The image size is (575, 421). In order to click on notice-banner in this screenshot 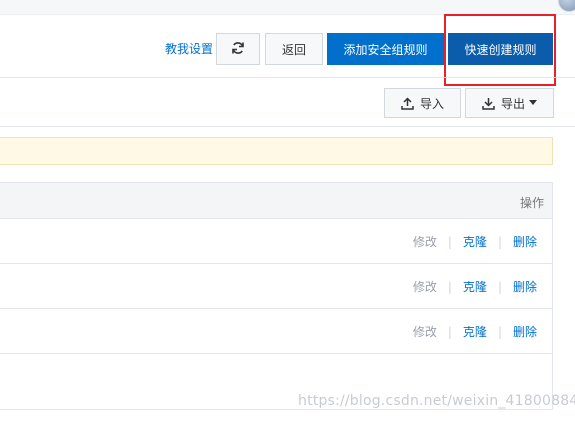, I will do `click(276, 151)`.